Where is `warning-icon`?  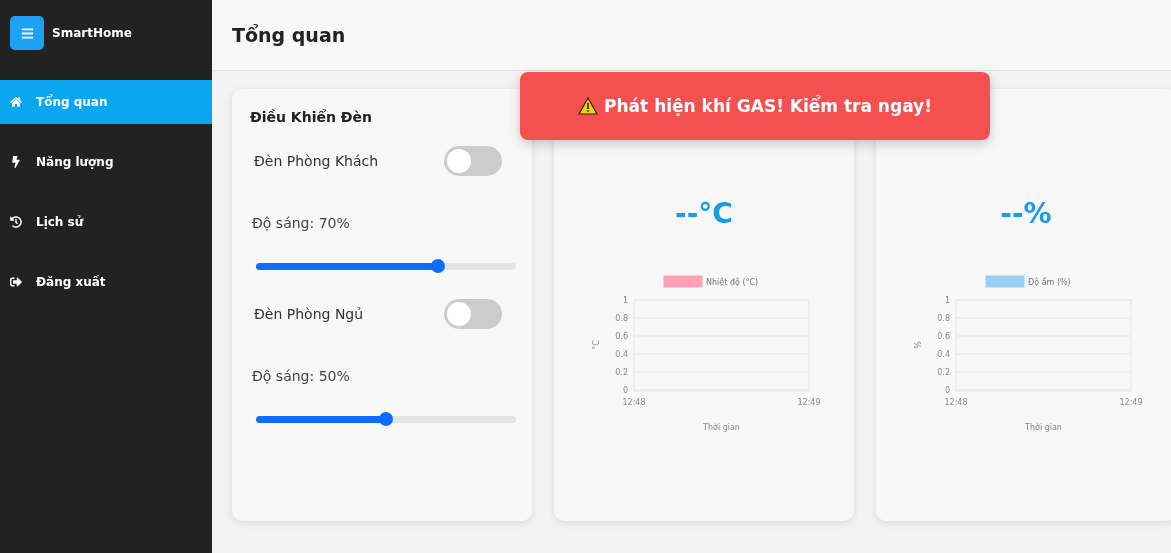 warning-icon is located at coordinates (588, 106).